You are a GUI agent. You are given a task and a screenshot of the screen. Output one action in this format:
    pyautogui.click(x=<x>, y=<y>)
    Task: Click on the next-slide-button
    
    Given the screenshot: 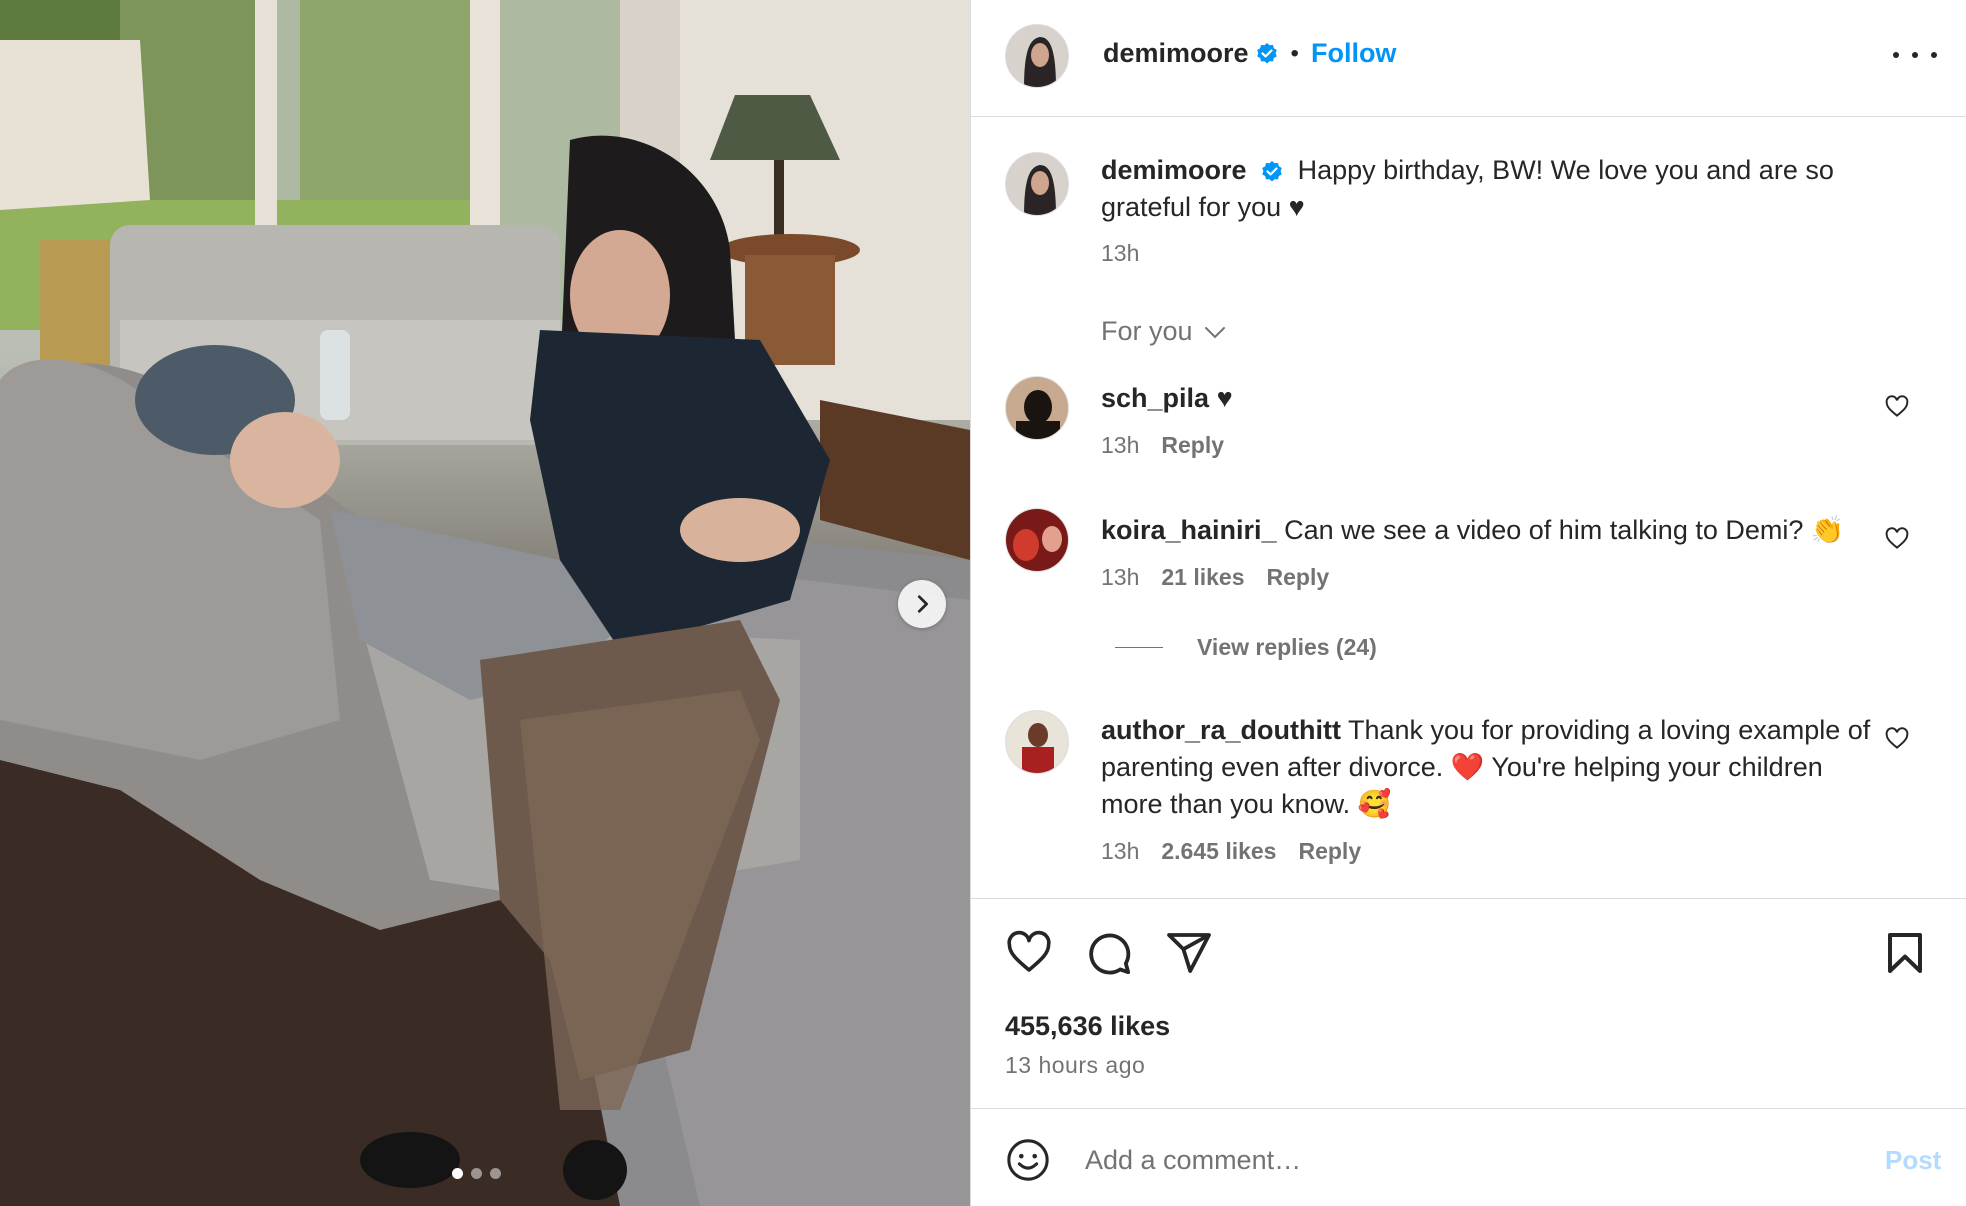 What is the action you would take?
    pyautogui.click(x=922, y=604)
    